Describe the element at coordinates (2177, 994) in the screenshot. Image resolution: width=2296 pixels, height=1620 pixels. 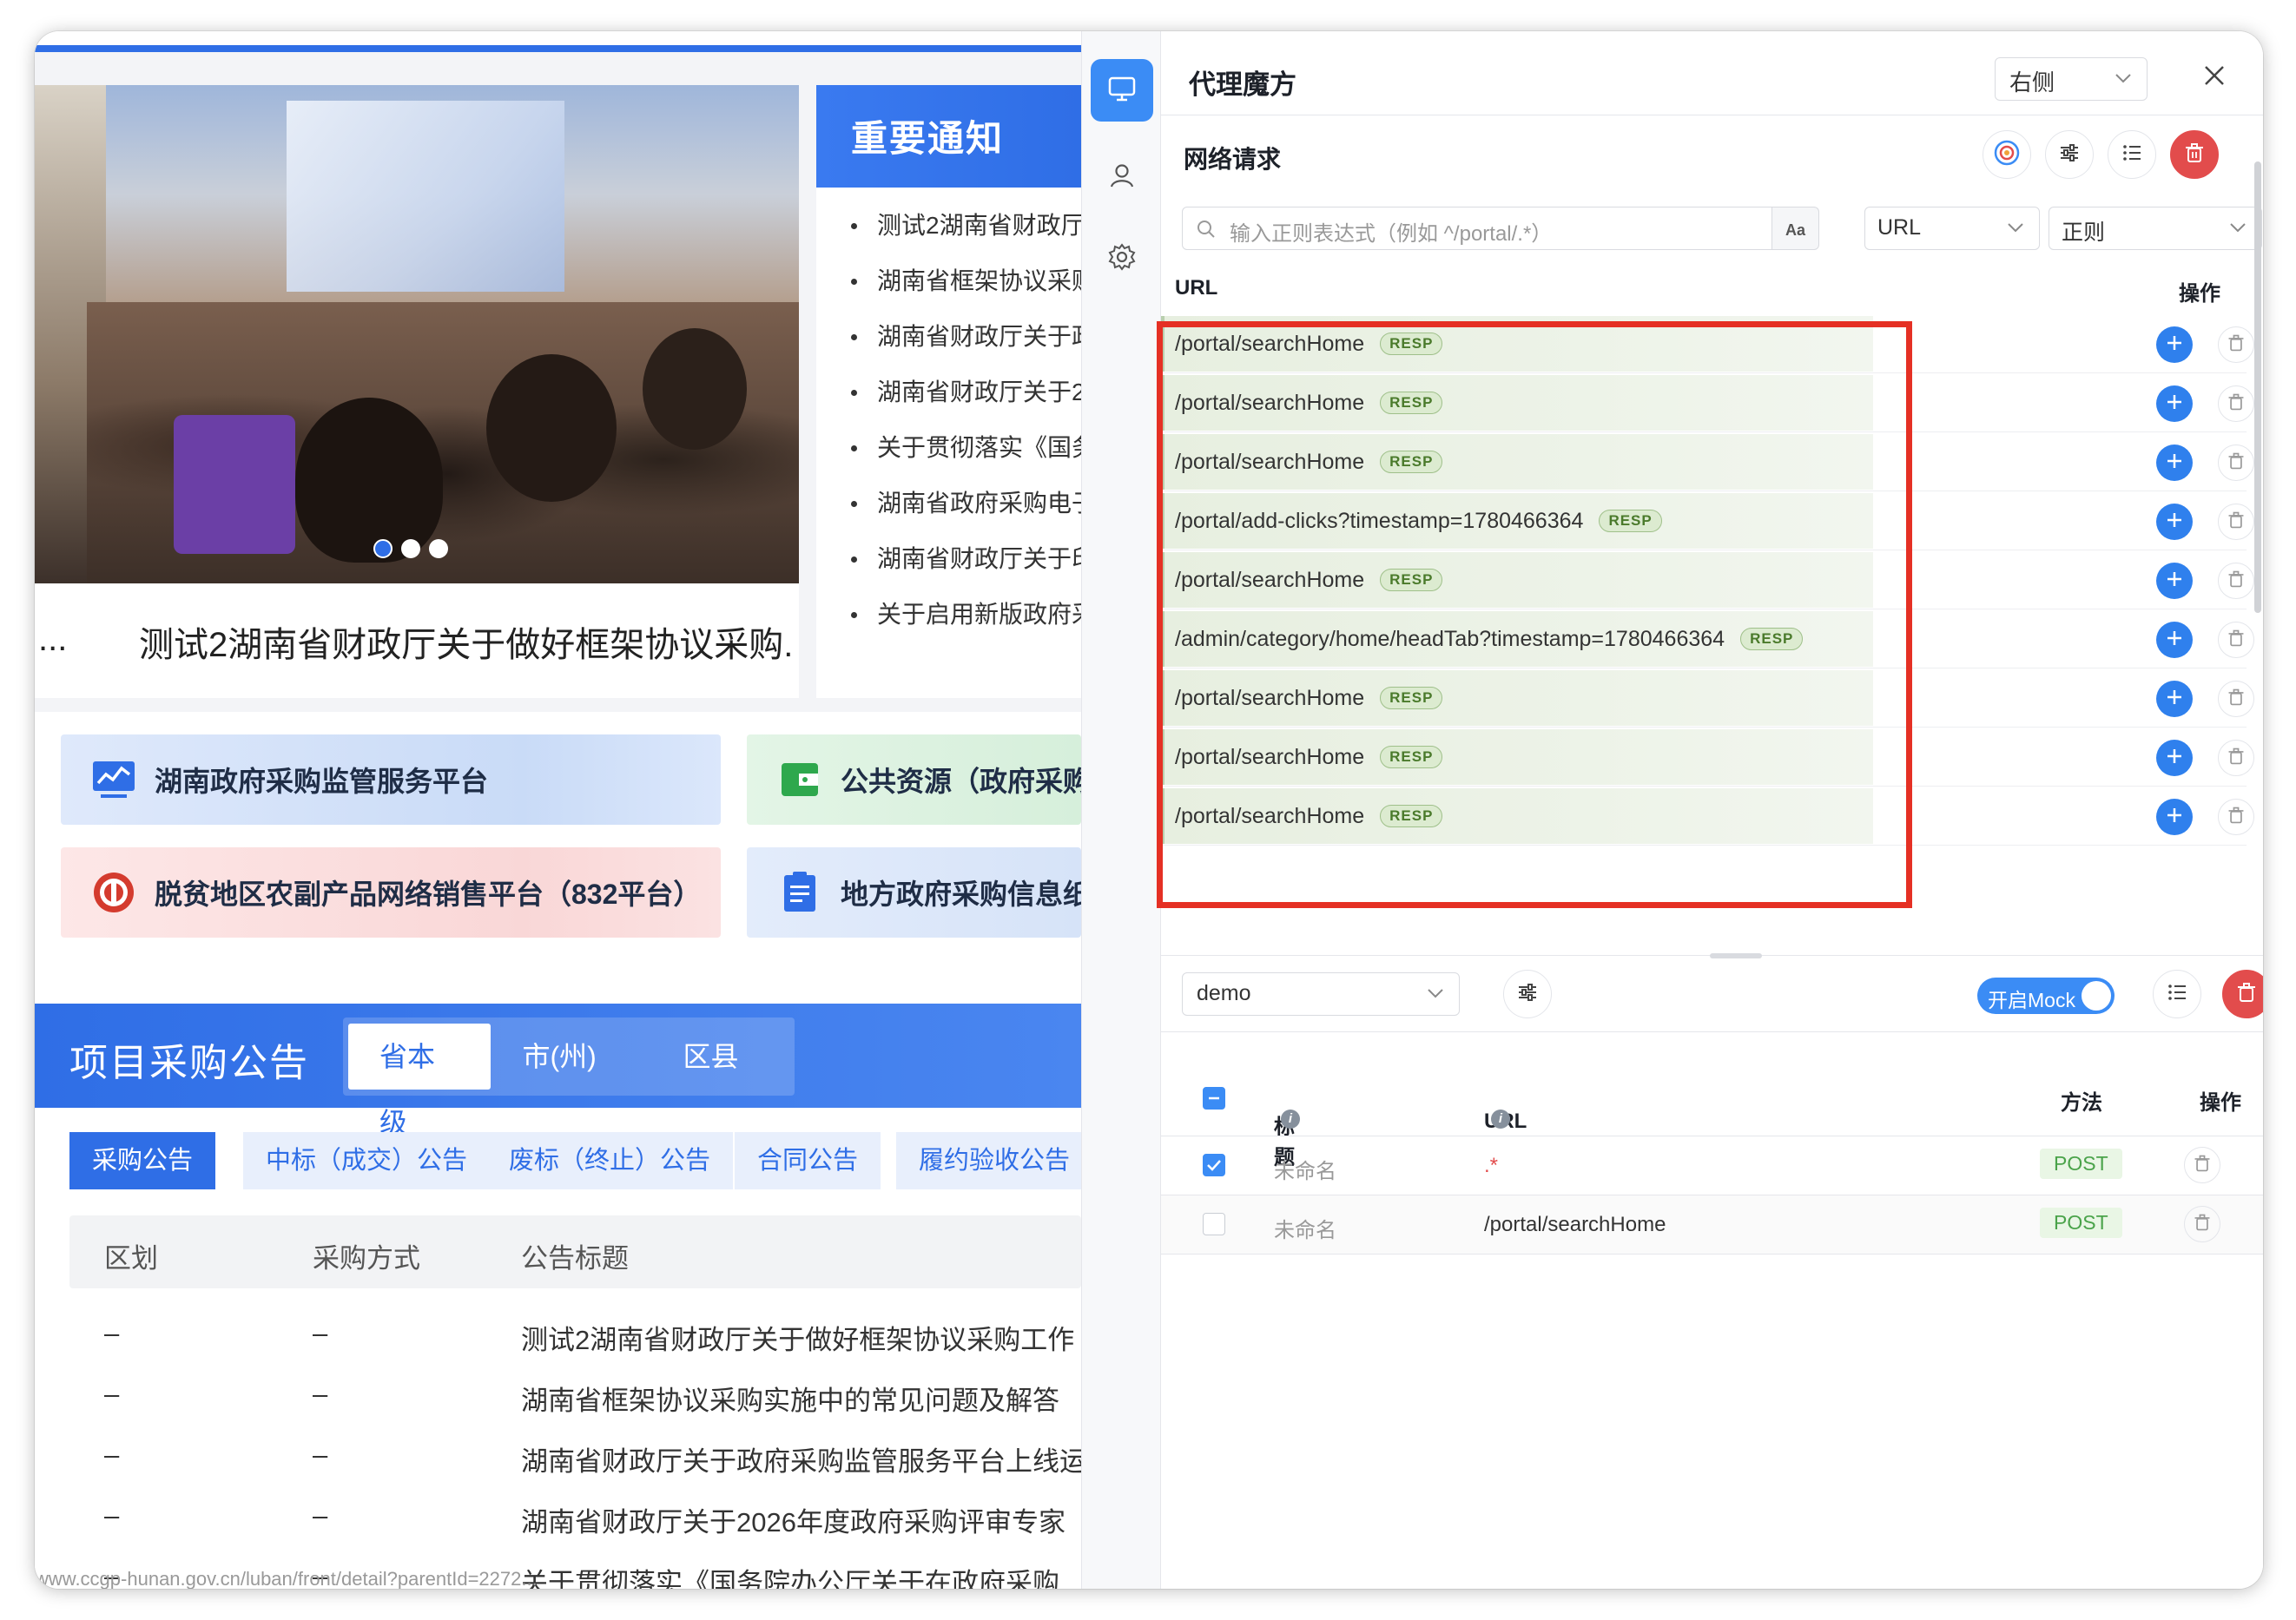
I see `mock-list-button` at that location.